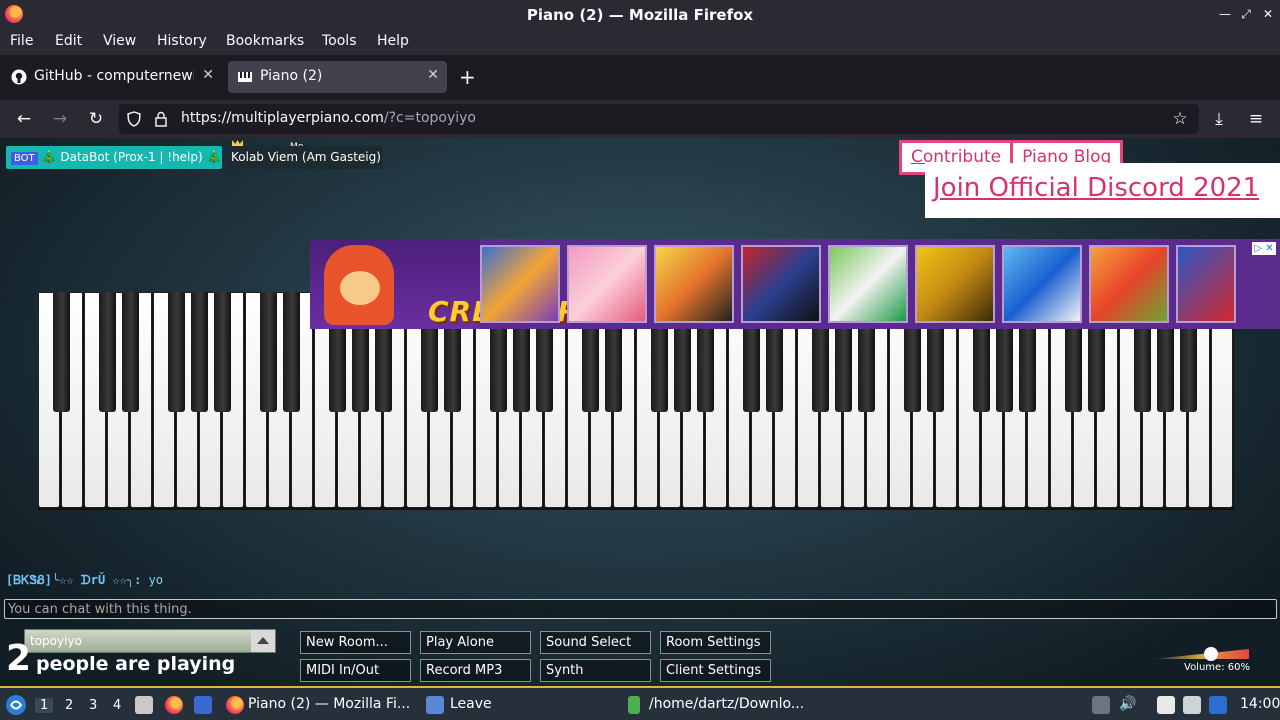 The image size is (1280, 720). Describe the element at coordinates (595, 642) in the screenshot. I see `sound-select-button: Sound Select` at that location.